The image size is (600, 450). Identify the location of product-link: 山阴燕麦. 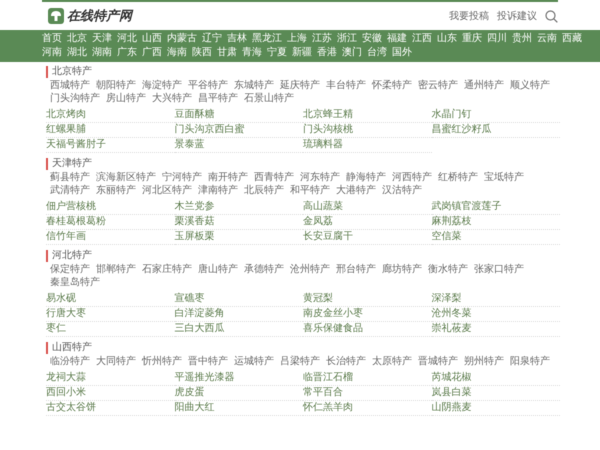
(452, 407).